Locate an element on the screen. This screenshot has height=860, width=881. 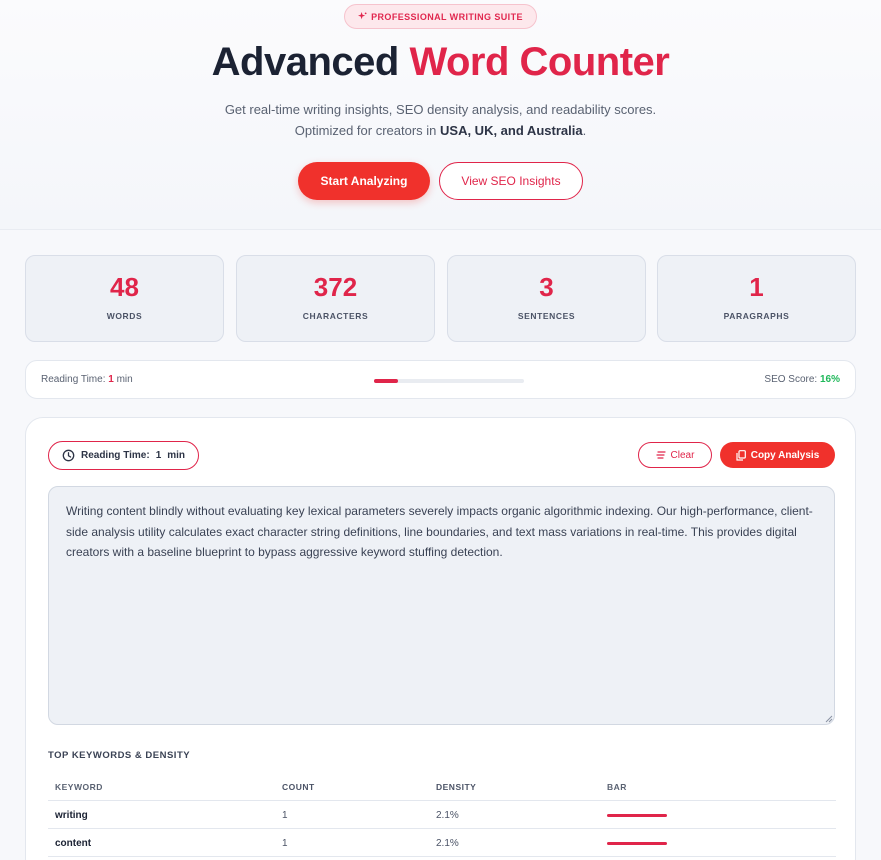
seo-score-summary: SEO Score: 16% is located at coordinates (802, 379).